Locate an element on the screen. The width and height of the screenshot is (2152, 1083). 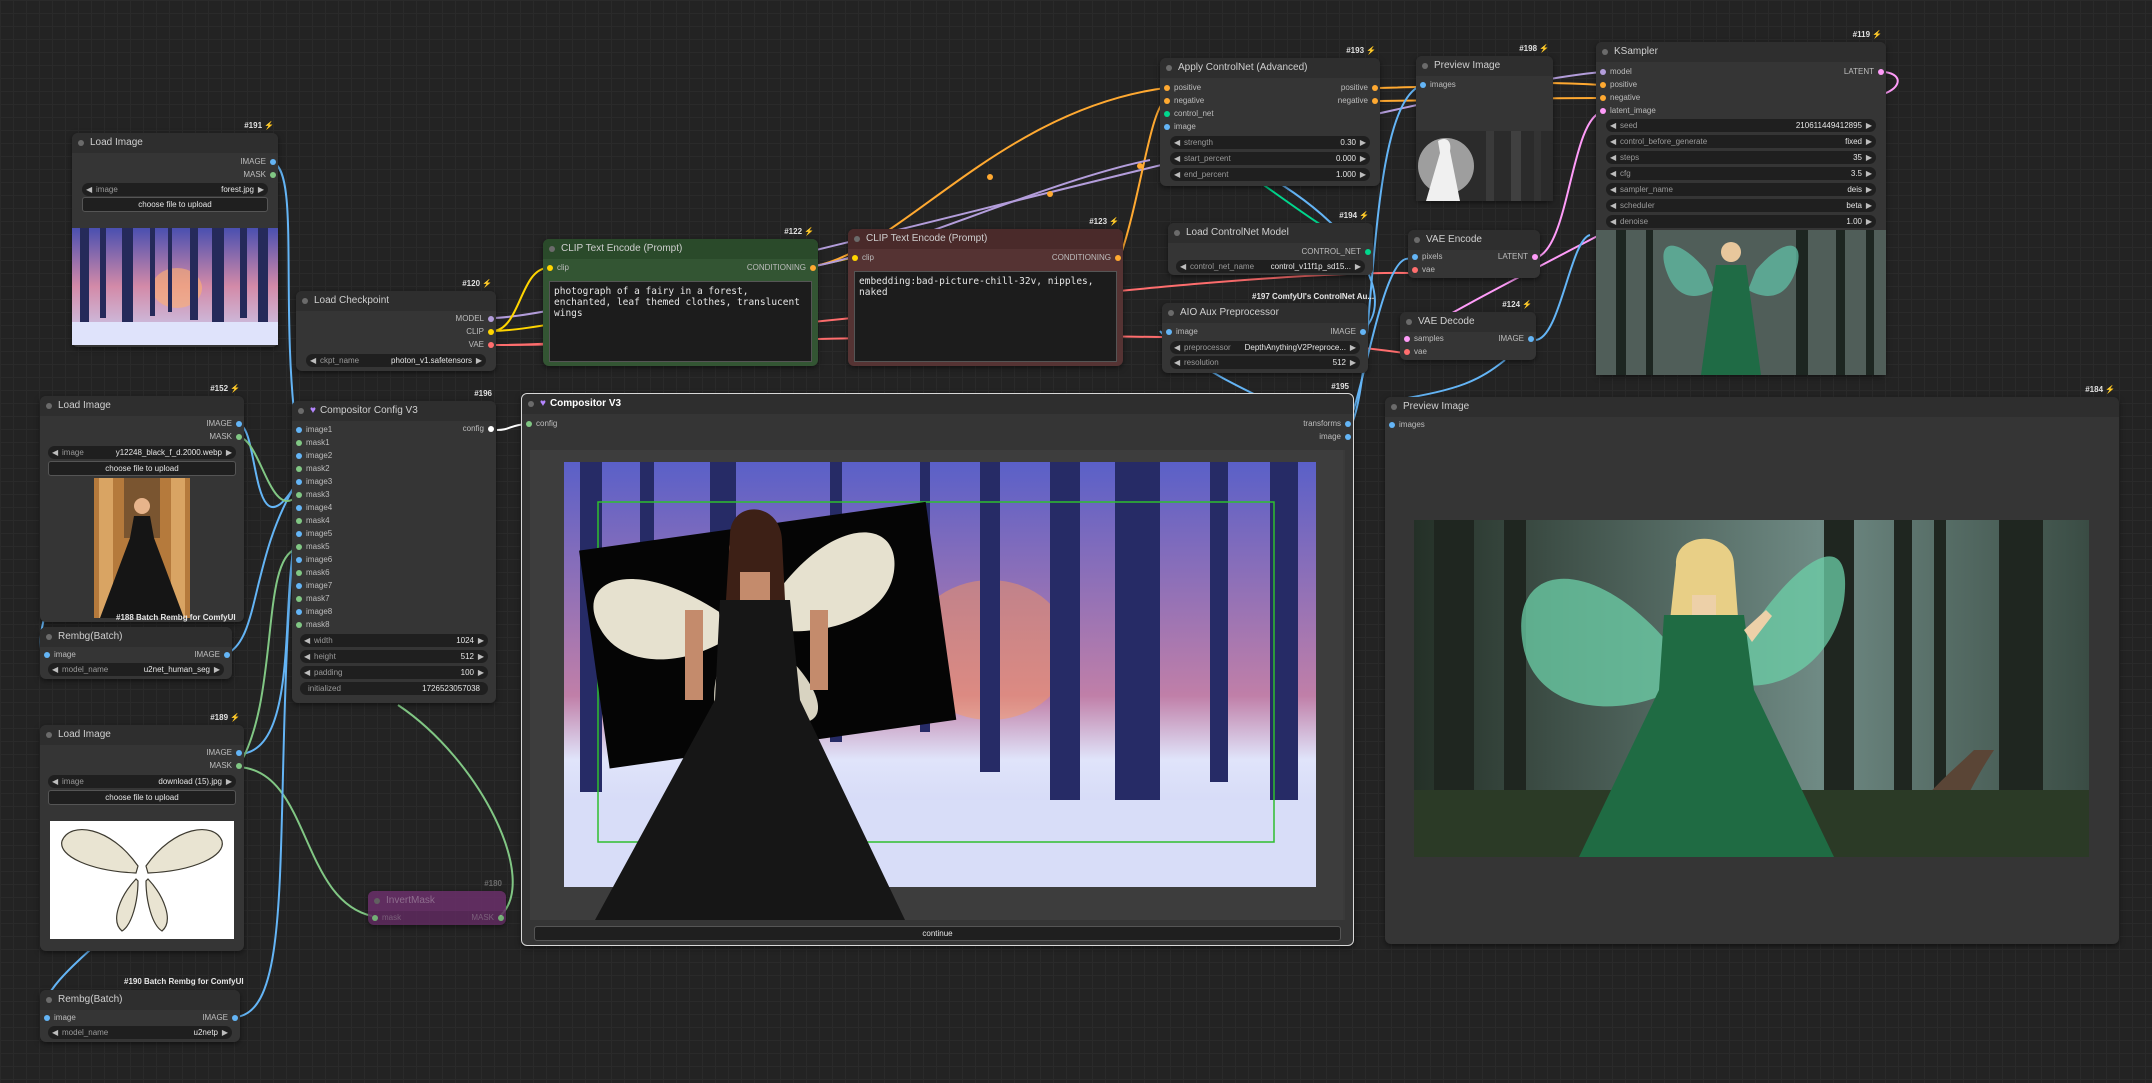
input-image5: image5 is located at coordinates (314, 534).